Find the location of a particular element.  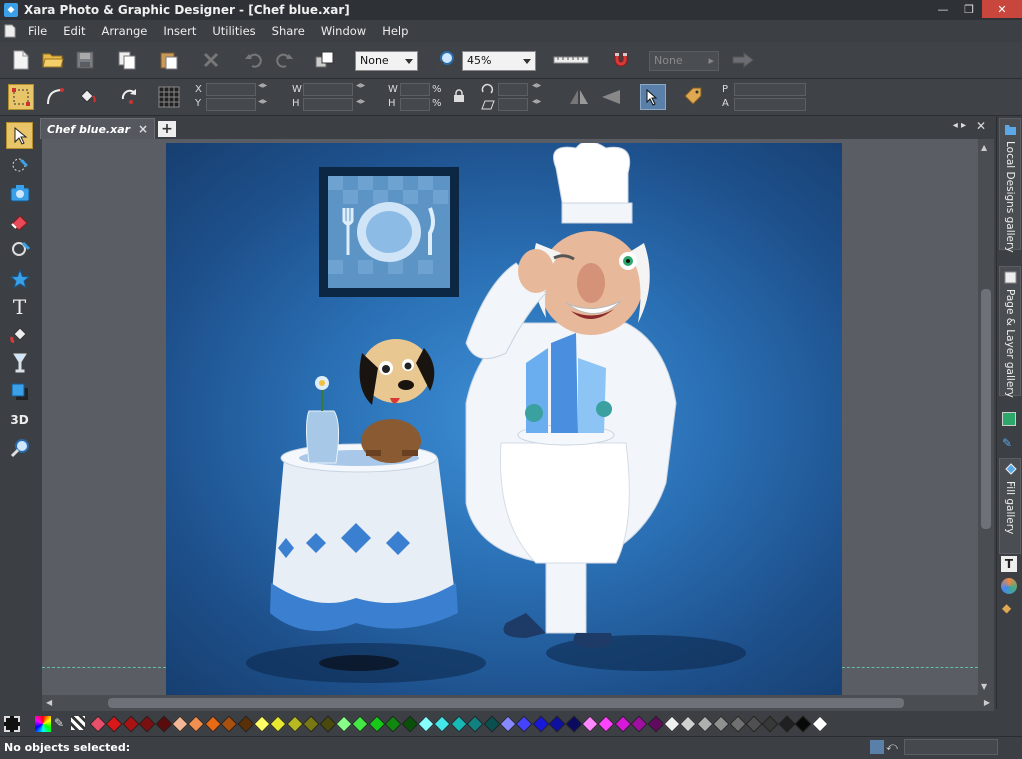

style-select: None ▸ is located at coordinates (684, 61).